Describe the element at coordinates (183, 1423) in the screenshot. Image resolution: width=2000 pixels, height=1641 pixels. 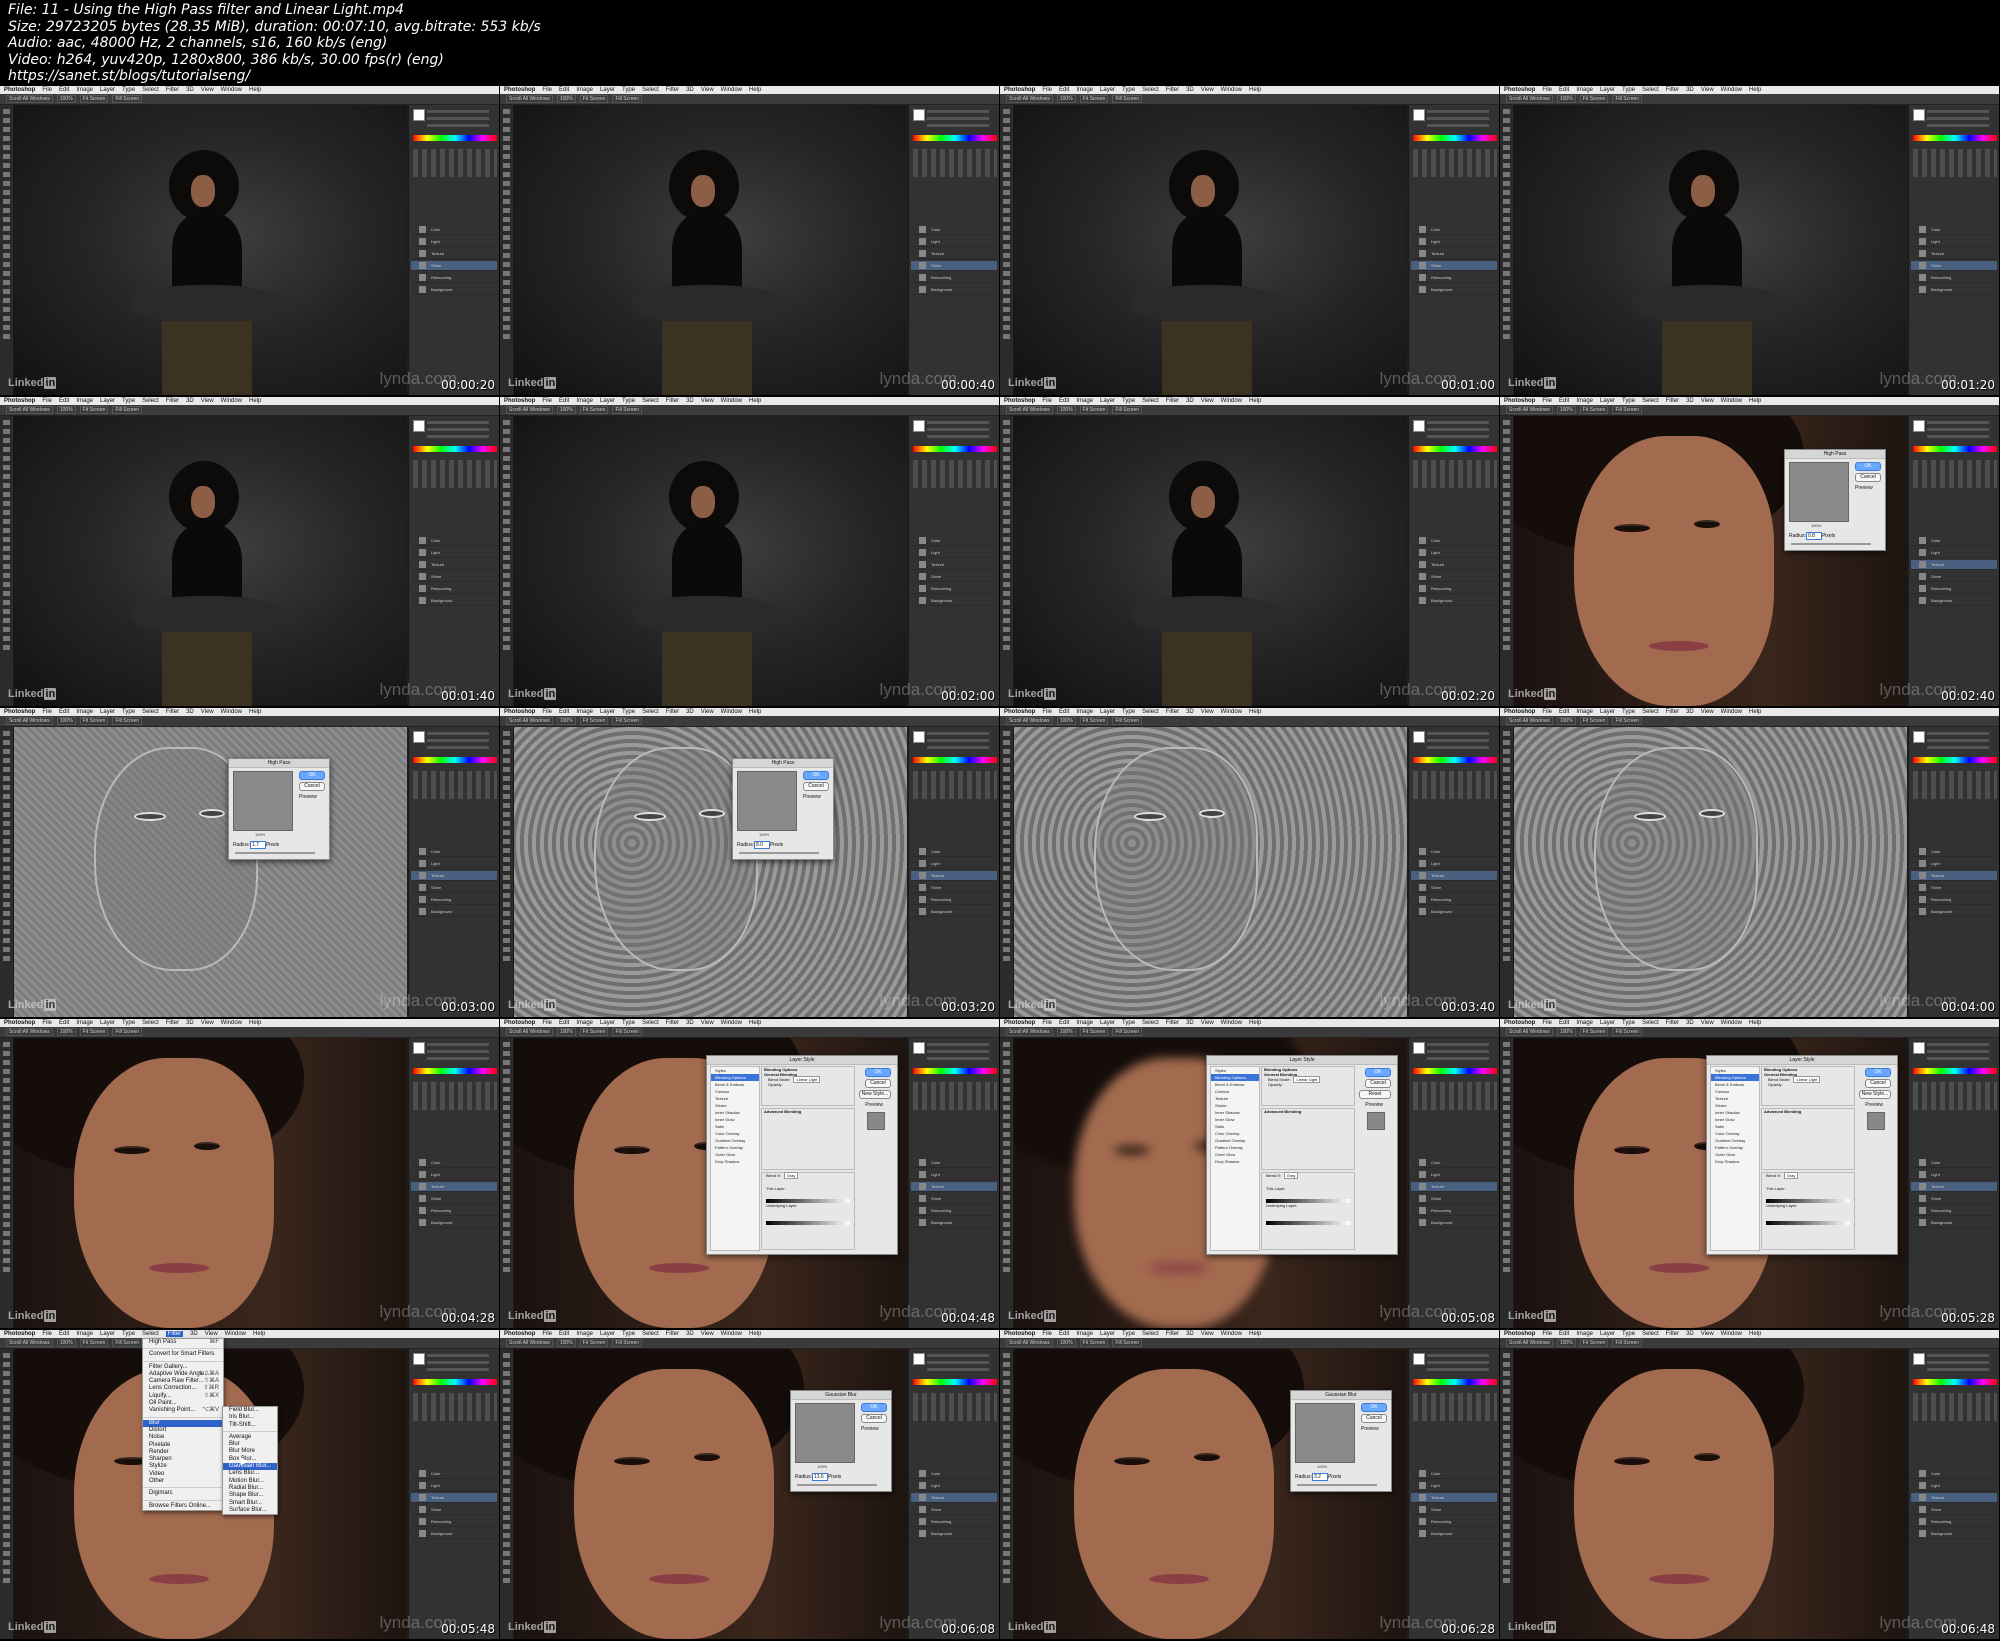
I see `filter-menu-item: Blur` at that location.